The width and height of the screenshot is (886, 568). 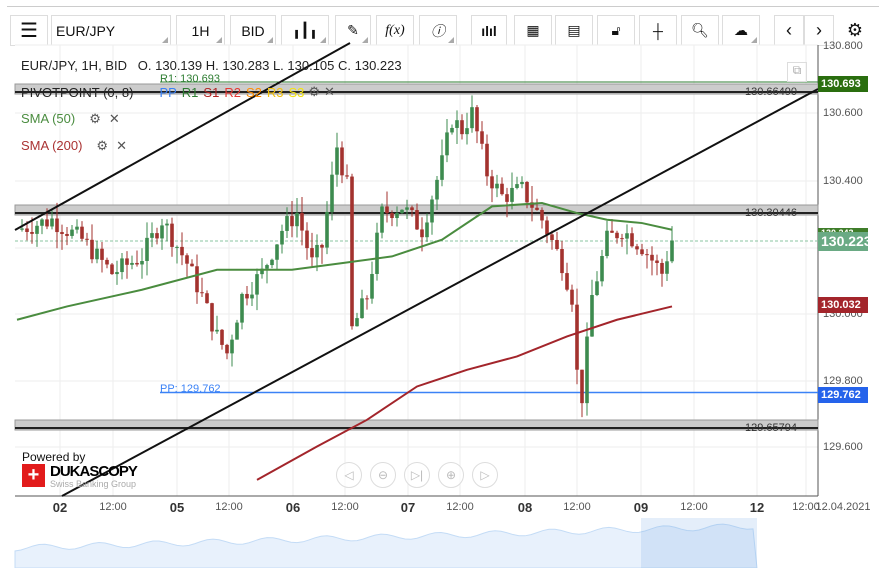 What do you see at coordinates (232, 92) in the screenshot?
I see `pivot-item: R2` at bounding box center [232, 92].